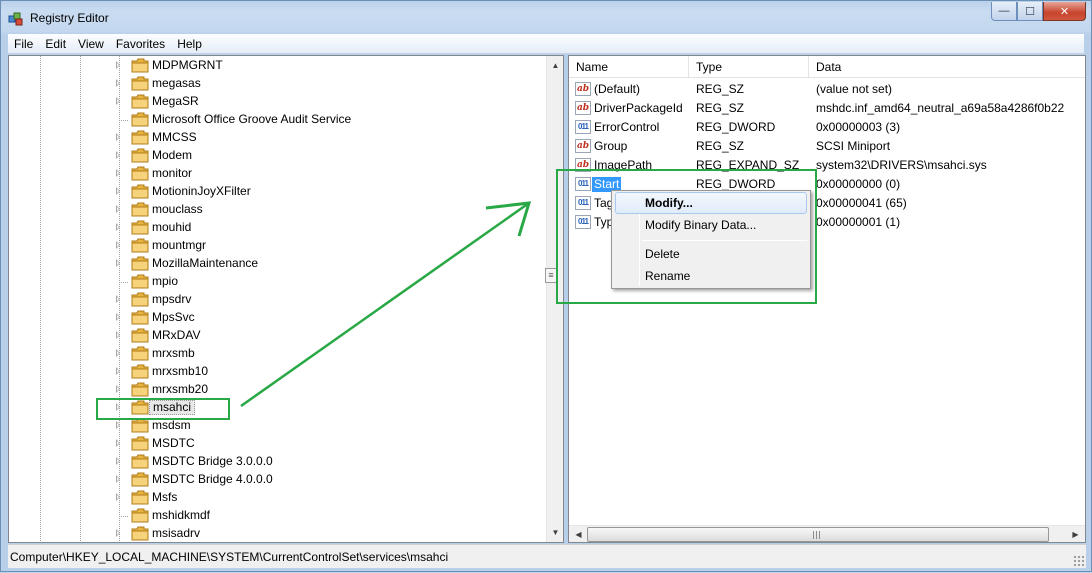 The height and width of the screenshot is (573, 1092). Describe the element at coordinates (386, 304) in the screenshot. I see `annotation-arrow` at that location.